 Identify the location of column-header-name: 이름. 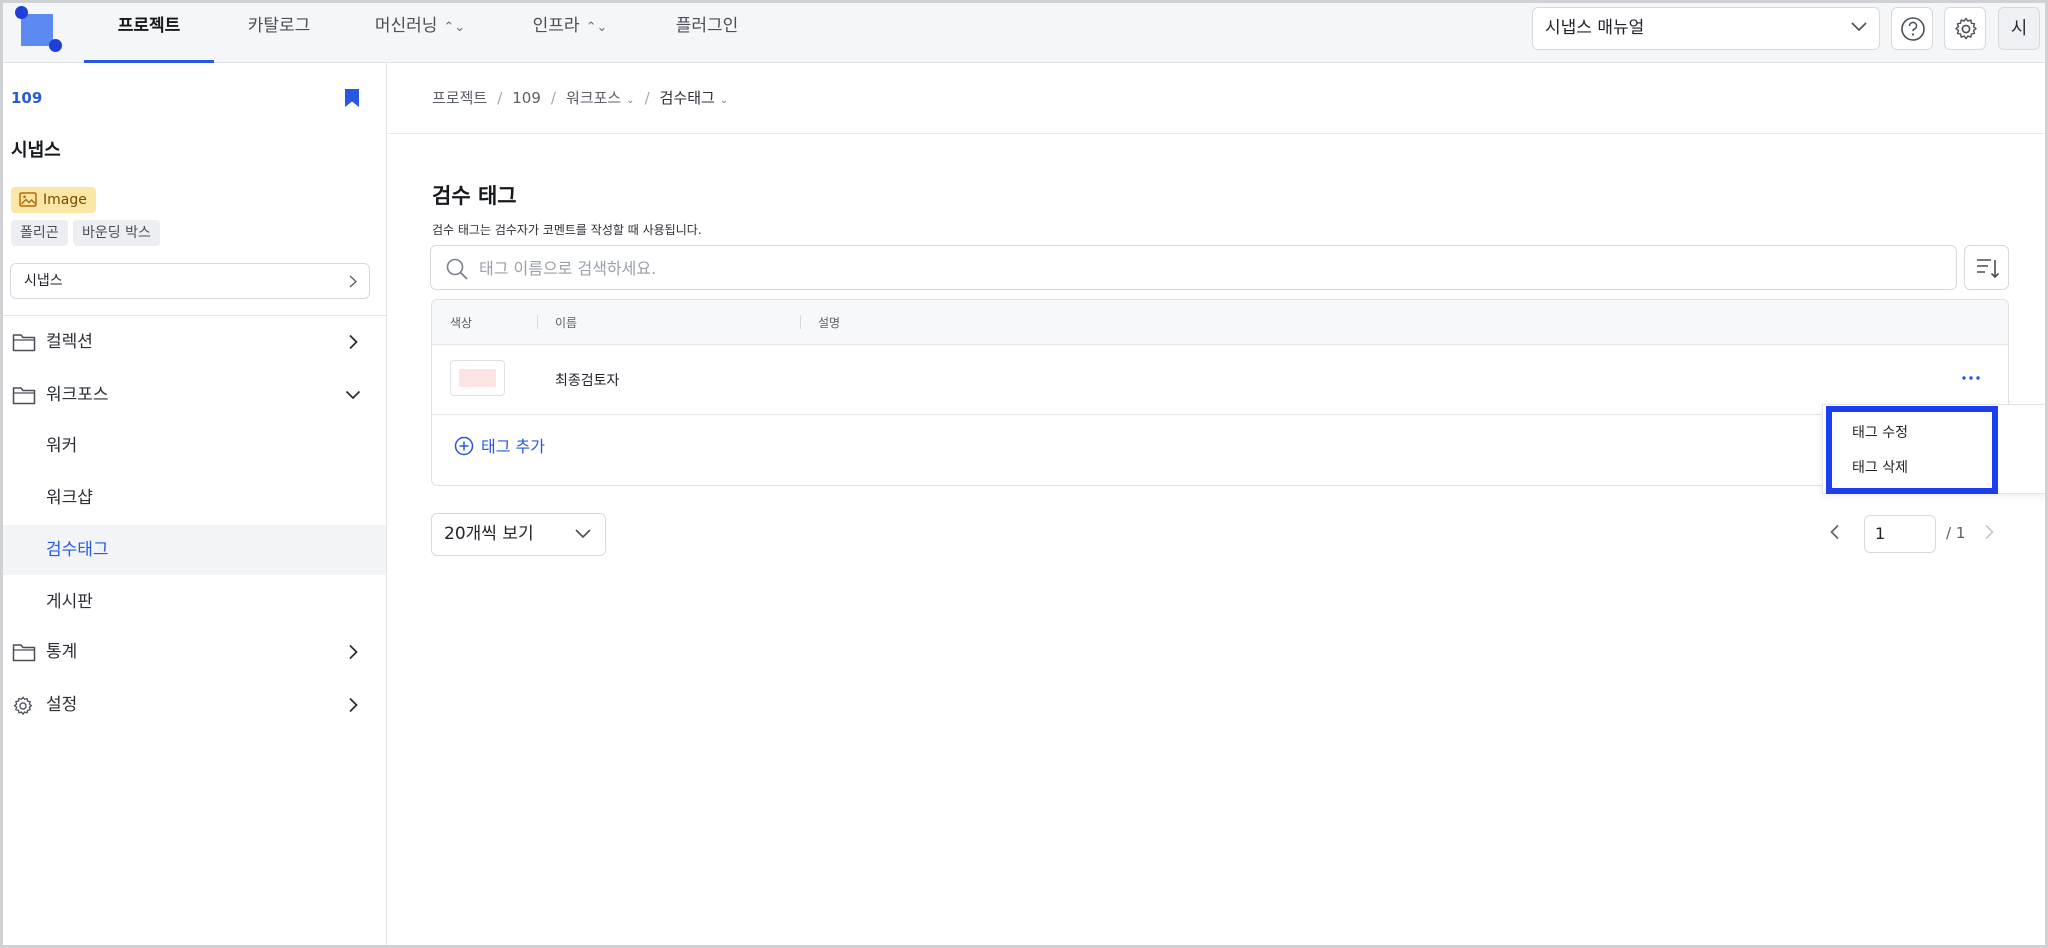
(566, 323).